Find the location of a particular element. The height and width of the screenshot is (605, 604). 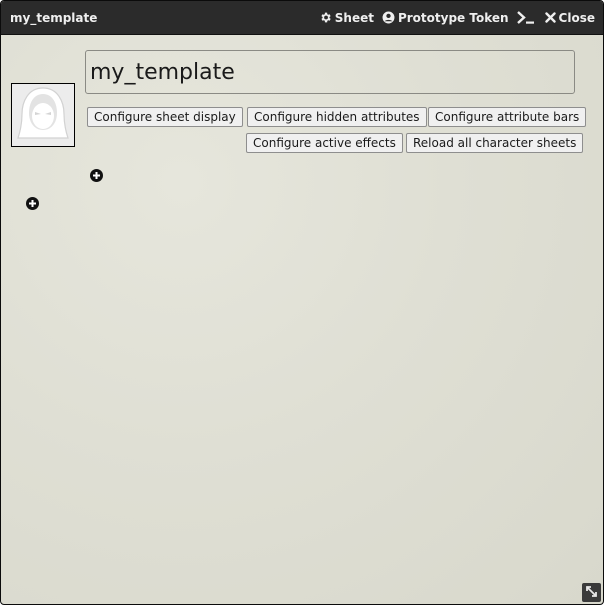

close-button: Close is located at coordinates (569, 17).